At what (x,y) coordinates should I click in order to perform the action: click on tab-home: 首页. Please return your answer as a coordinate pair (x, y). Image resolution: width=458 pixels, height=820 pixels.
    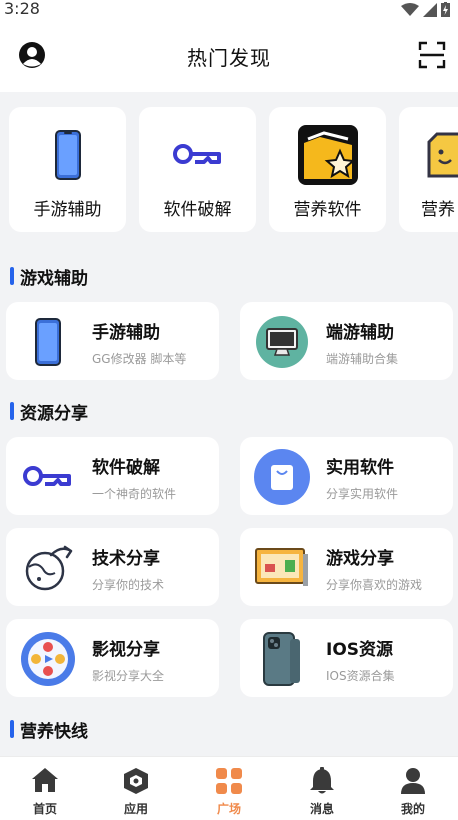
    Looking at the image, I should click on (45, 788).